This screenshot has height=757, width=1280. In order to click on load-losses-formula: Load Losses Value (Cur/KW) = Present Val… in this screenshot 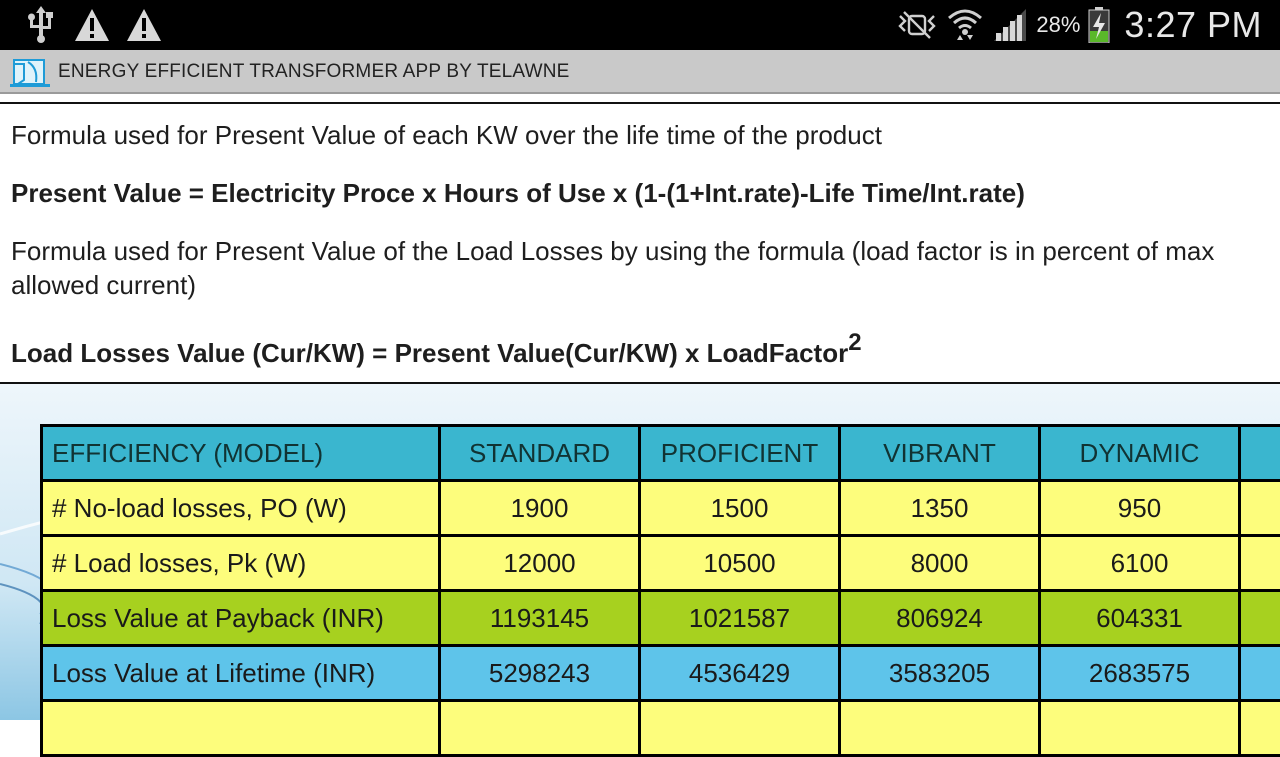, I will do `click(436, 353)`.